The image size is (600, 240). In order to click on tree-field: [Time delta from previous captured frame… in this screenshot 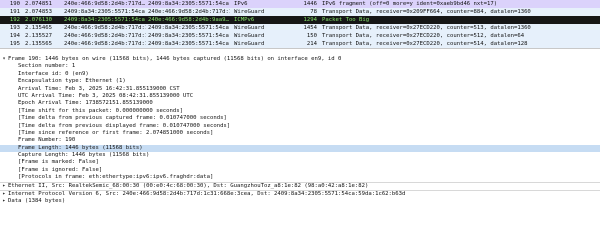, I will do `click(300, 118)`.